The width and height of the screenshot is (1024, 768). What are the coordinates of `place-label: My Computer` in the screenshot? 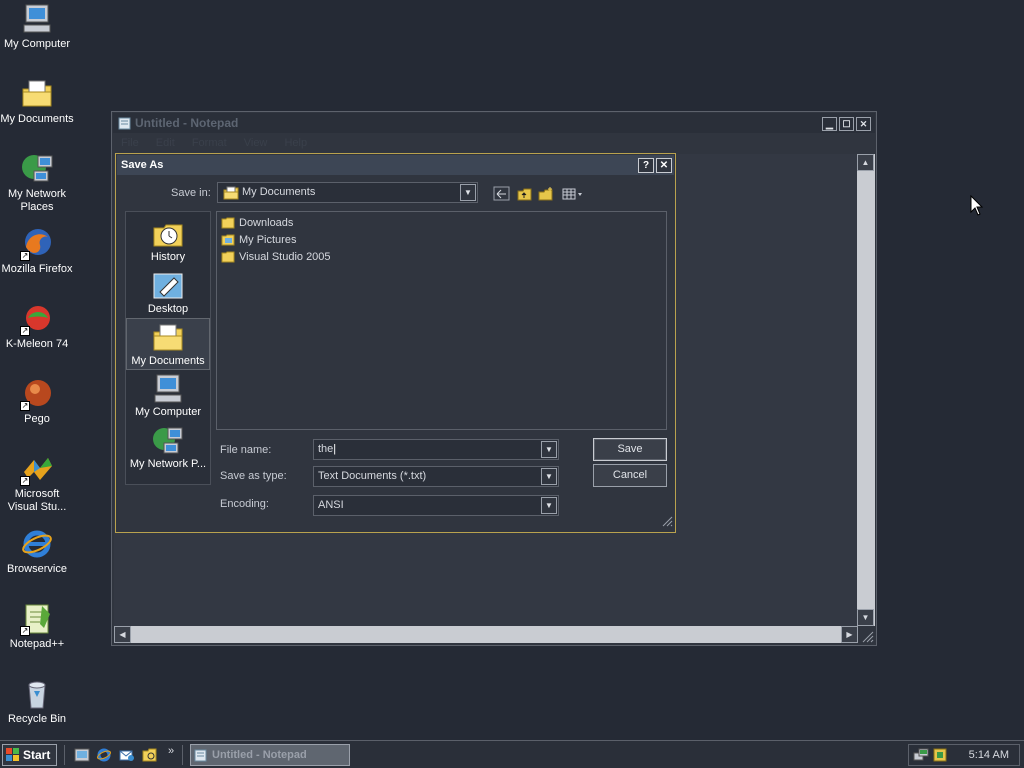 It's located at (168, 412).